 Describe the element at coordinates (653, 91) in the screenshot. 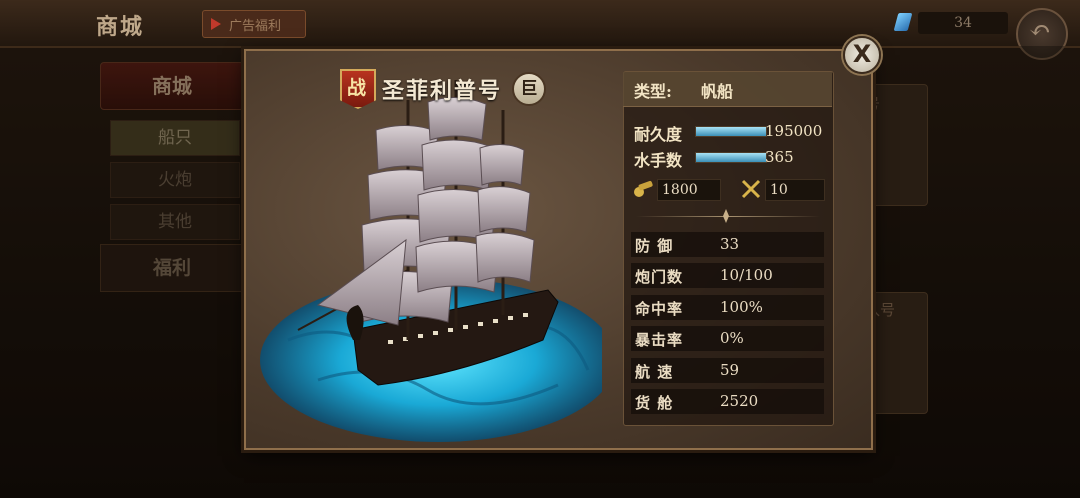

I see `type-label: 类型:` at that location.